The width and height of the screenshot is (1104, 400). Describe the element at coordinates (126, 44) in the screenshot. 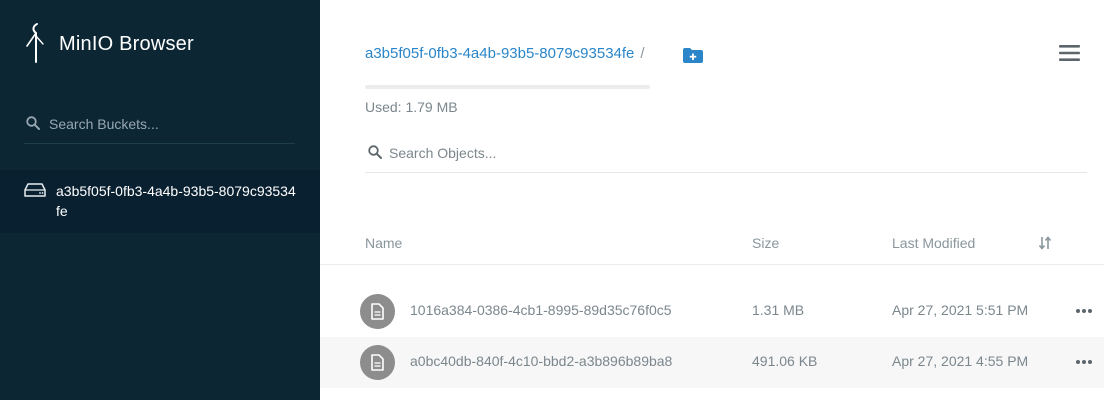

I see `app-title: MinIO Browser` at that location.